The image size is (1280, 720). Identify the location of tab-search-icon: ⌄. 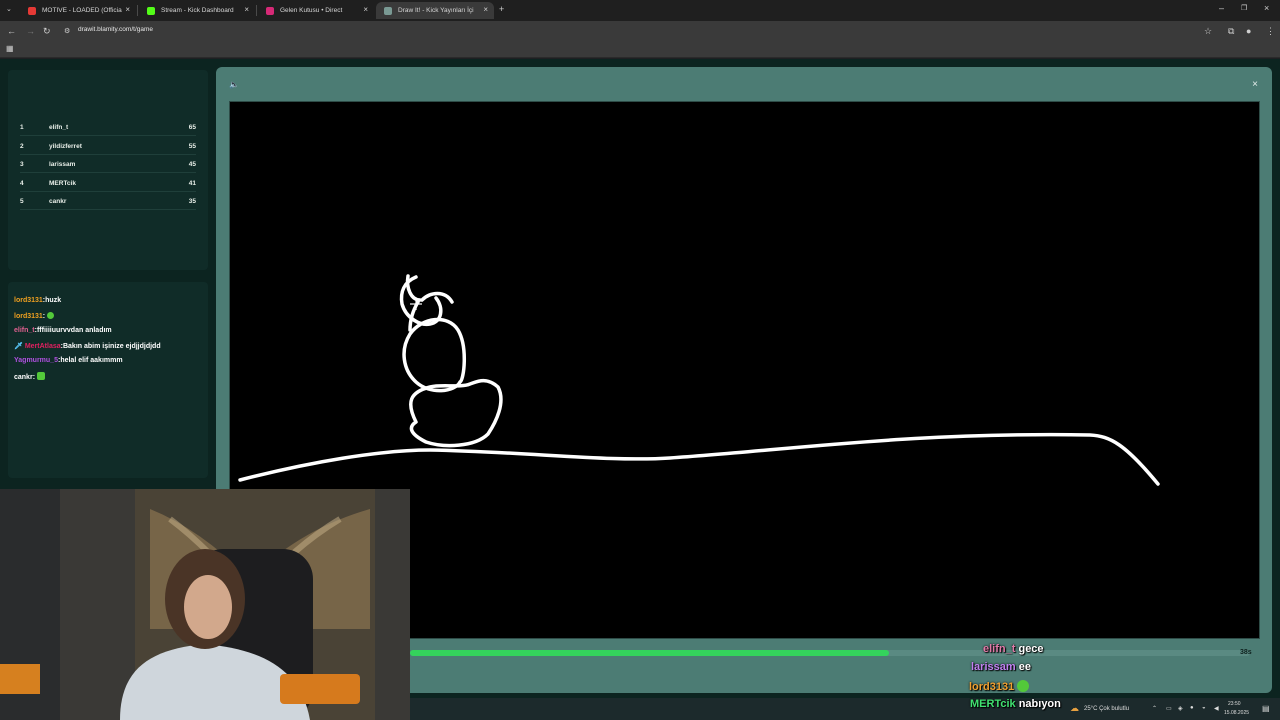
(9, 9).